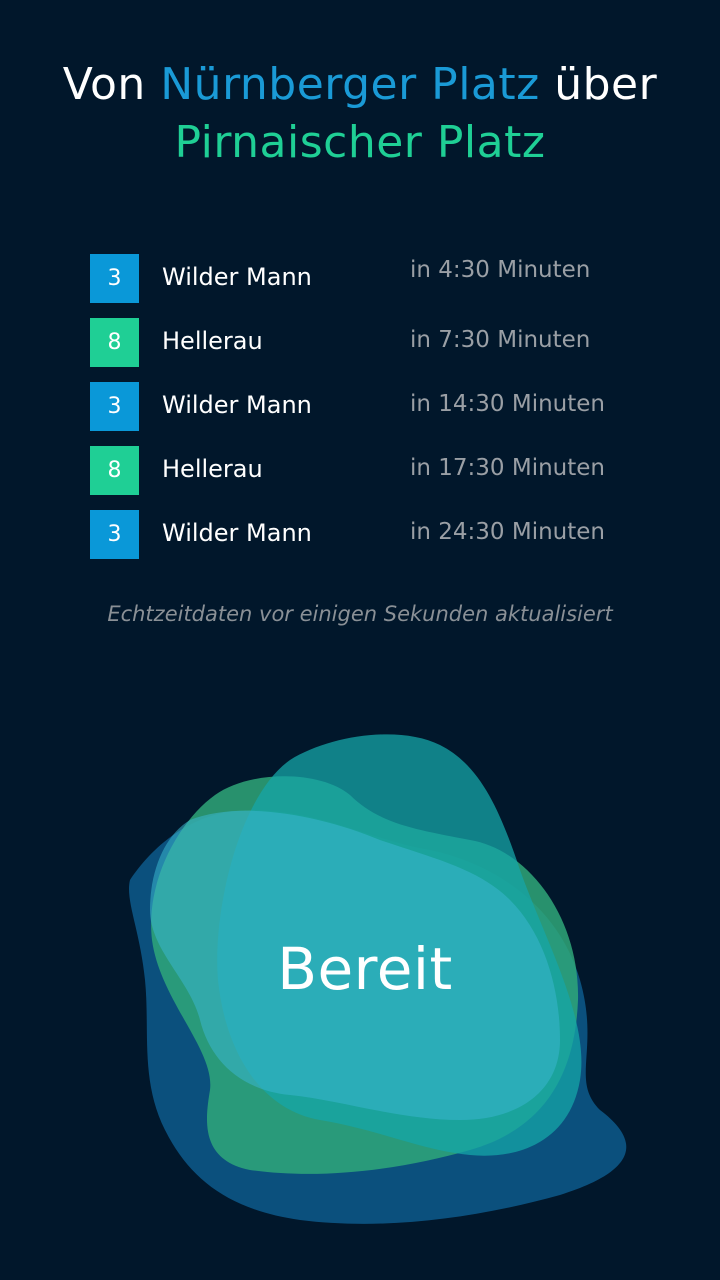 Image resolution: width=720 pixels, height=1280 pixels. Describe the element at coordinates (370, 535) in the screenshot. I see `departure-row: 3 Wilder Mann in 24:30 Minuten` at that location.